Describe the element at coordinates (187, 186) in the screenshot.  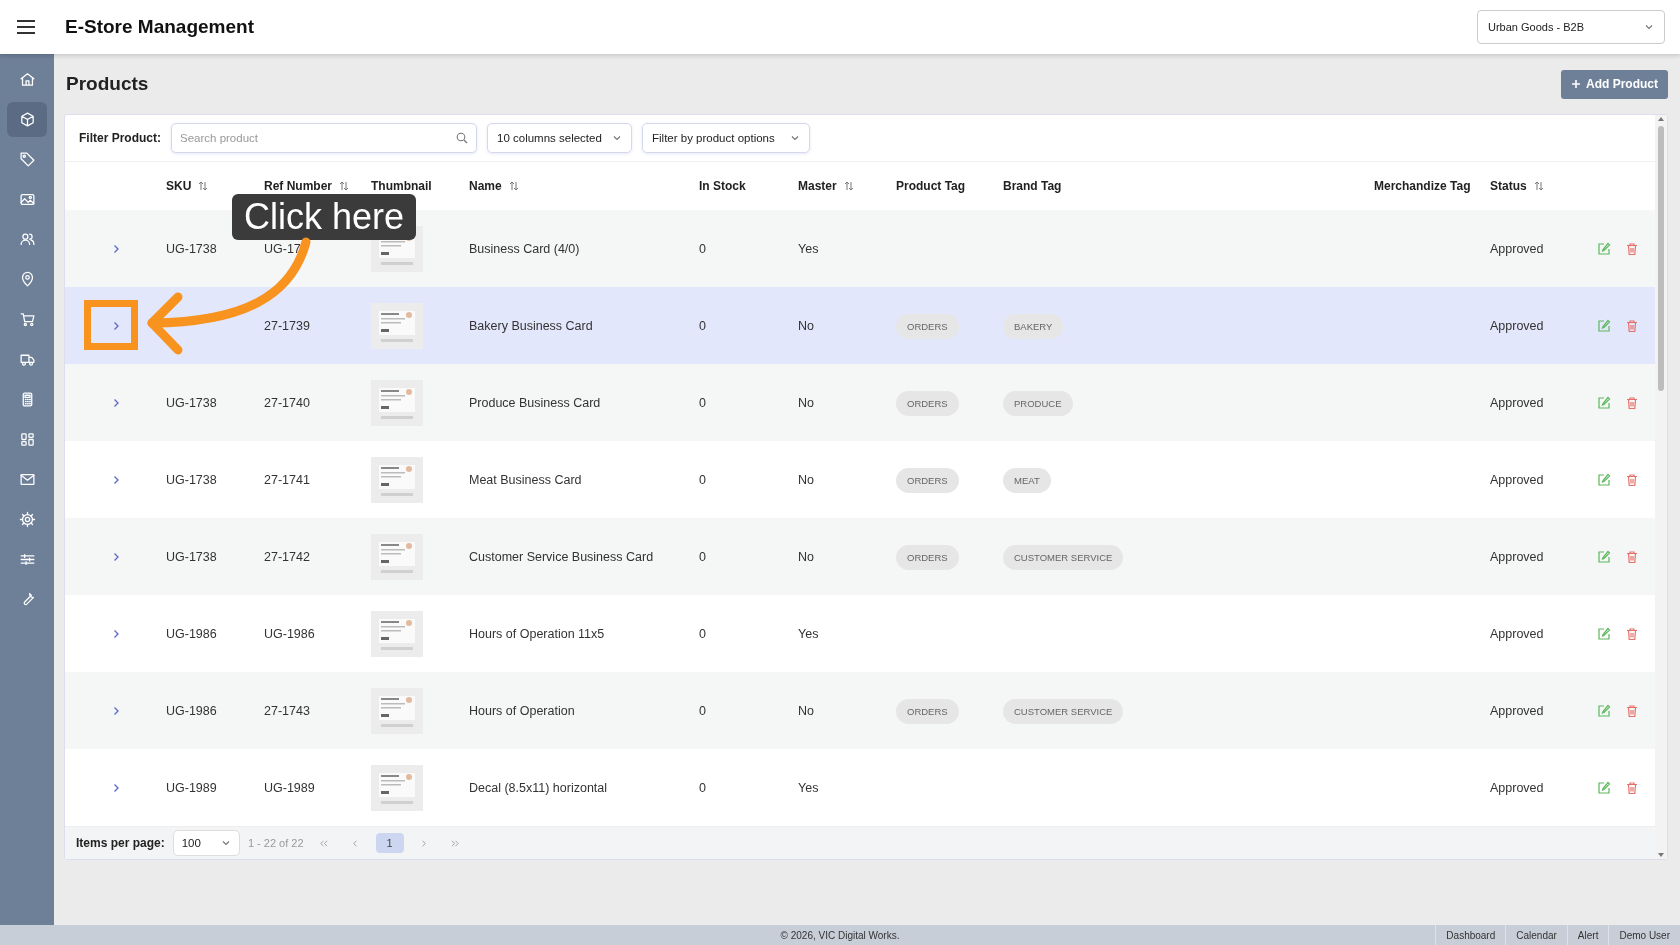
I see `column-header: SKU` at that location.